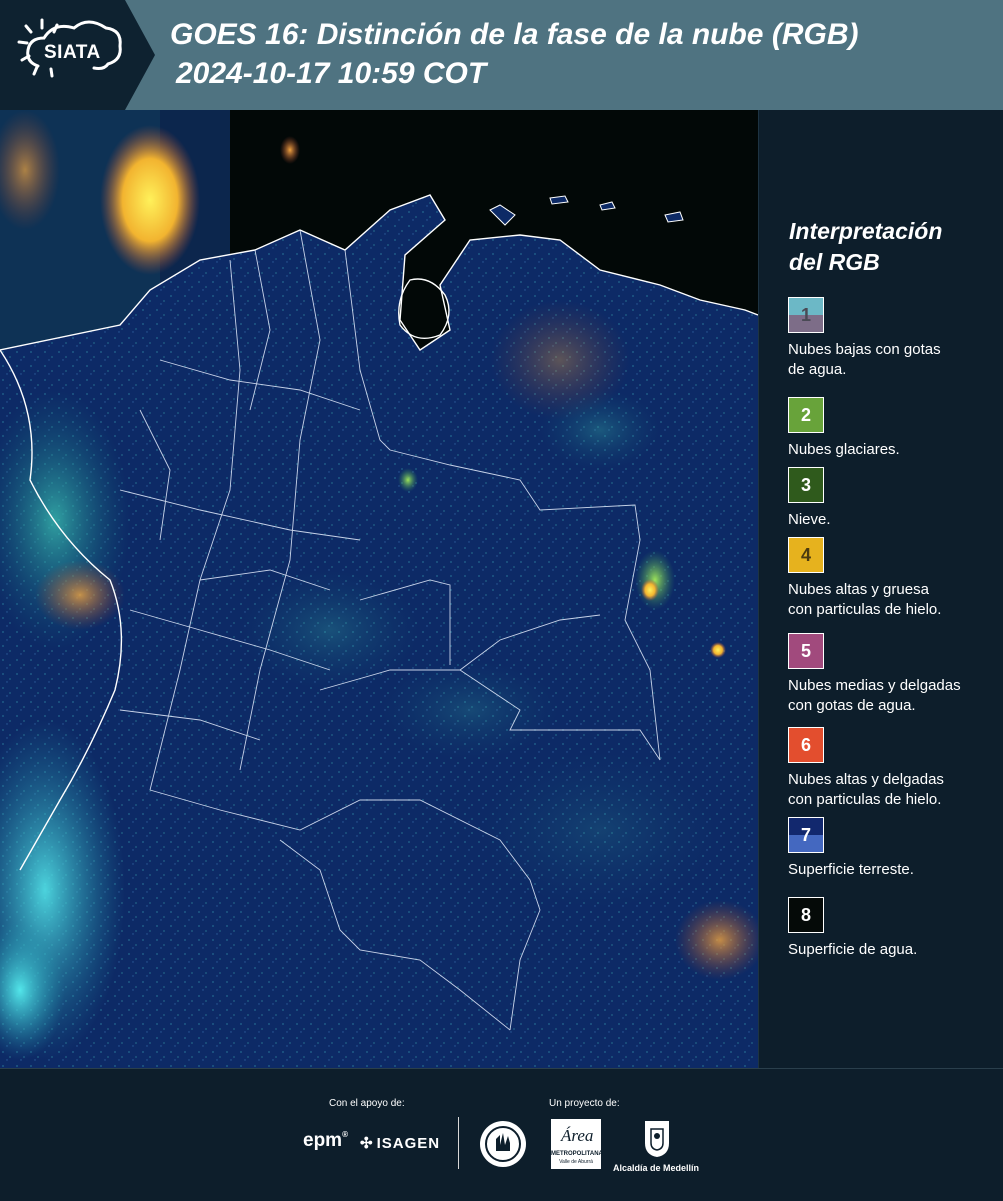 This screenshot has height=1201, width=1003. I want to click on legend-swatch: 7, so click(806, 835).